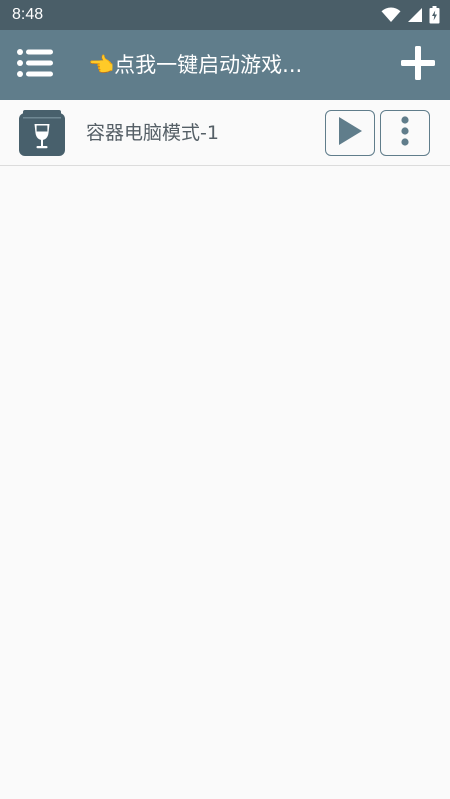 This screenshot has height=799, width=450. I want to click on menu-list-icon, so click(35, 65).